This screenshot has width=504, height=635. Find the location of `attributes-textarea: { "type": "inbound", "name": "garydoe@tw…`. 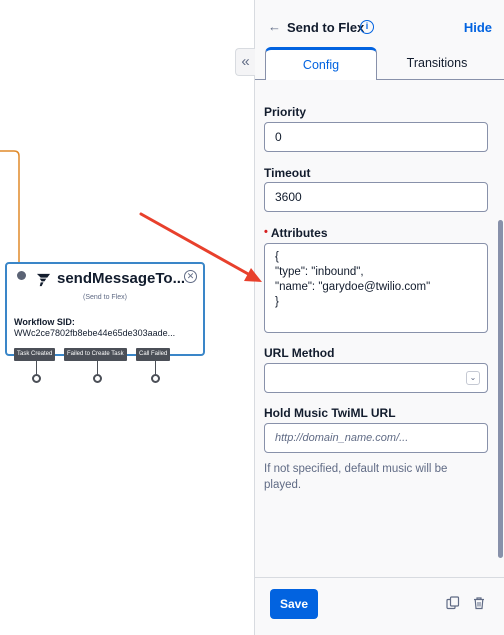

attributes-textarea: { "type": "inbound", "name": "garydoe@tw… is located at coordinates (376, 288).